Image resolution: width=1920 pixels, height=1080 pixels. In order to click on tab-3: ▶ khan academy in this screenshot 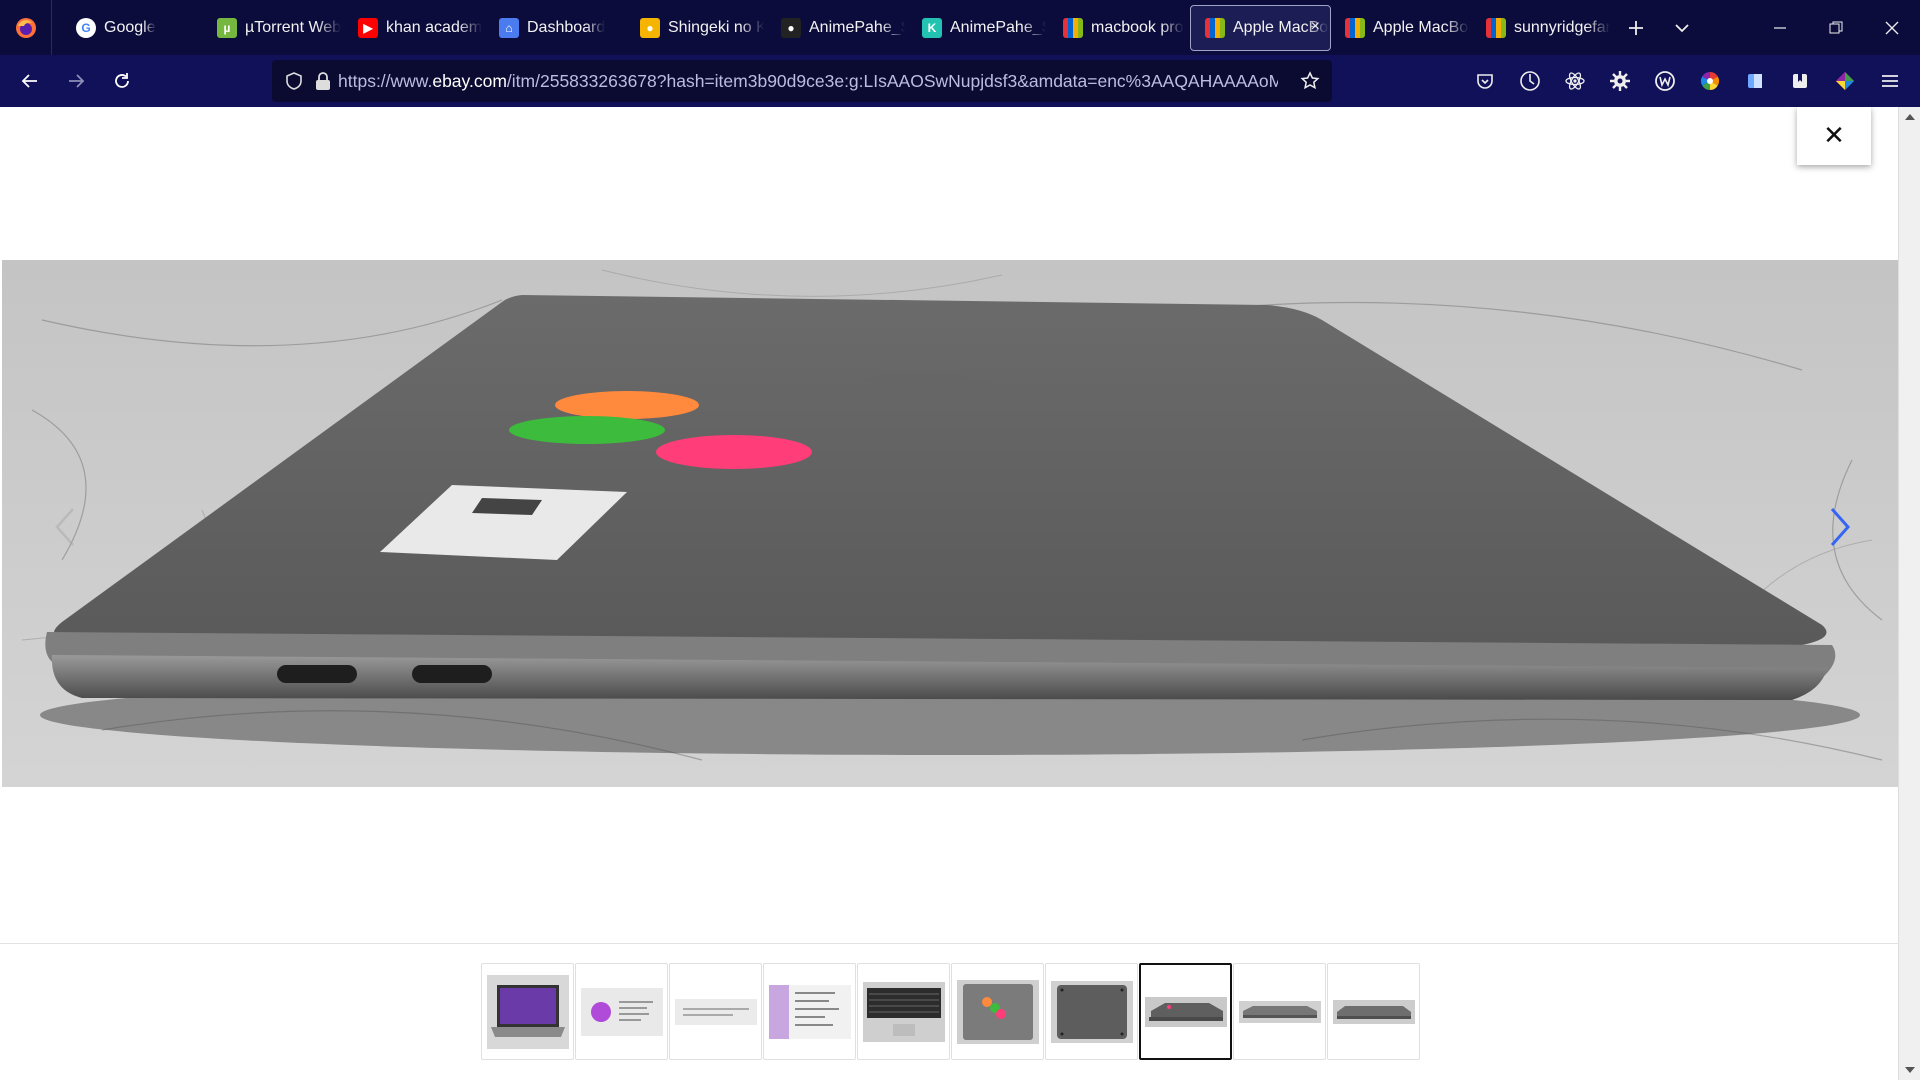, I will do `click(414, 28)`.